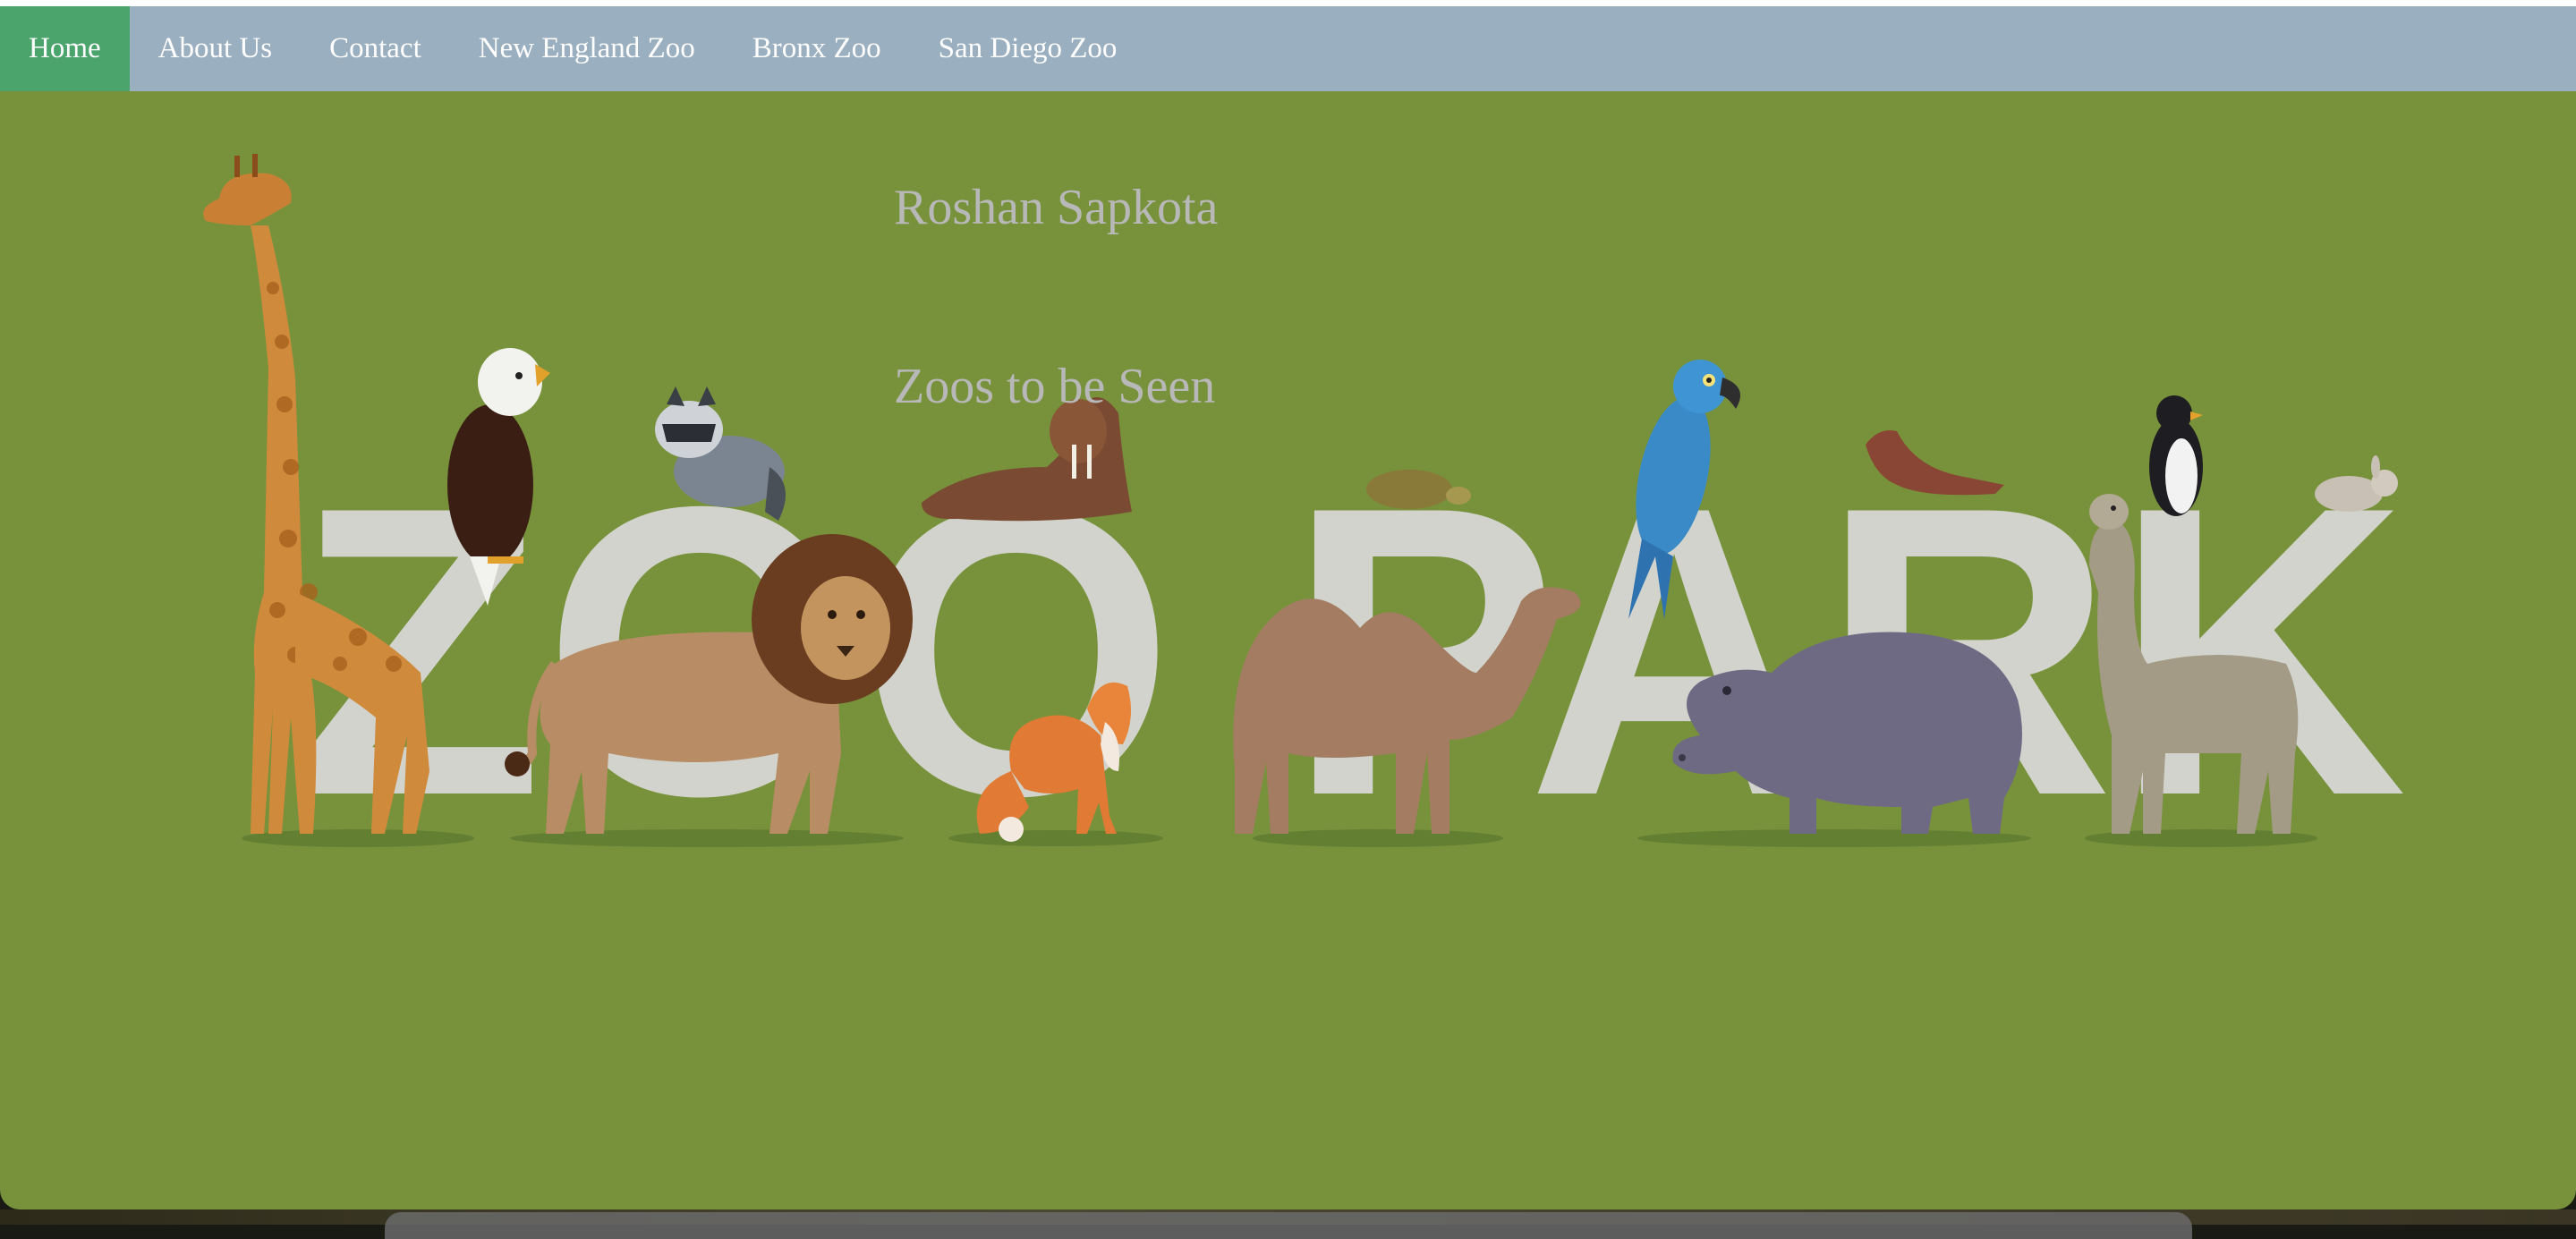 The height and width of the screenshot is (1239, 2576). I want to click on nav-item-about-us: About Us, so click(215, 48).